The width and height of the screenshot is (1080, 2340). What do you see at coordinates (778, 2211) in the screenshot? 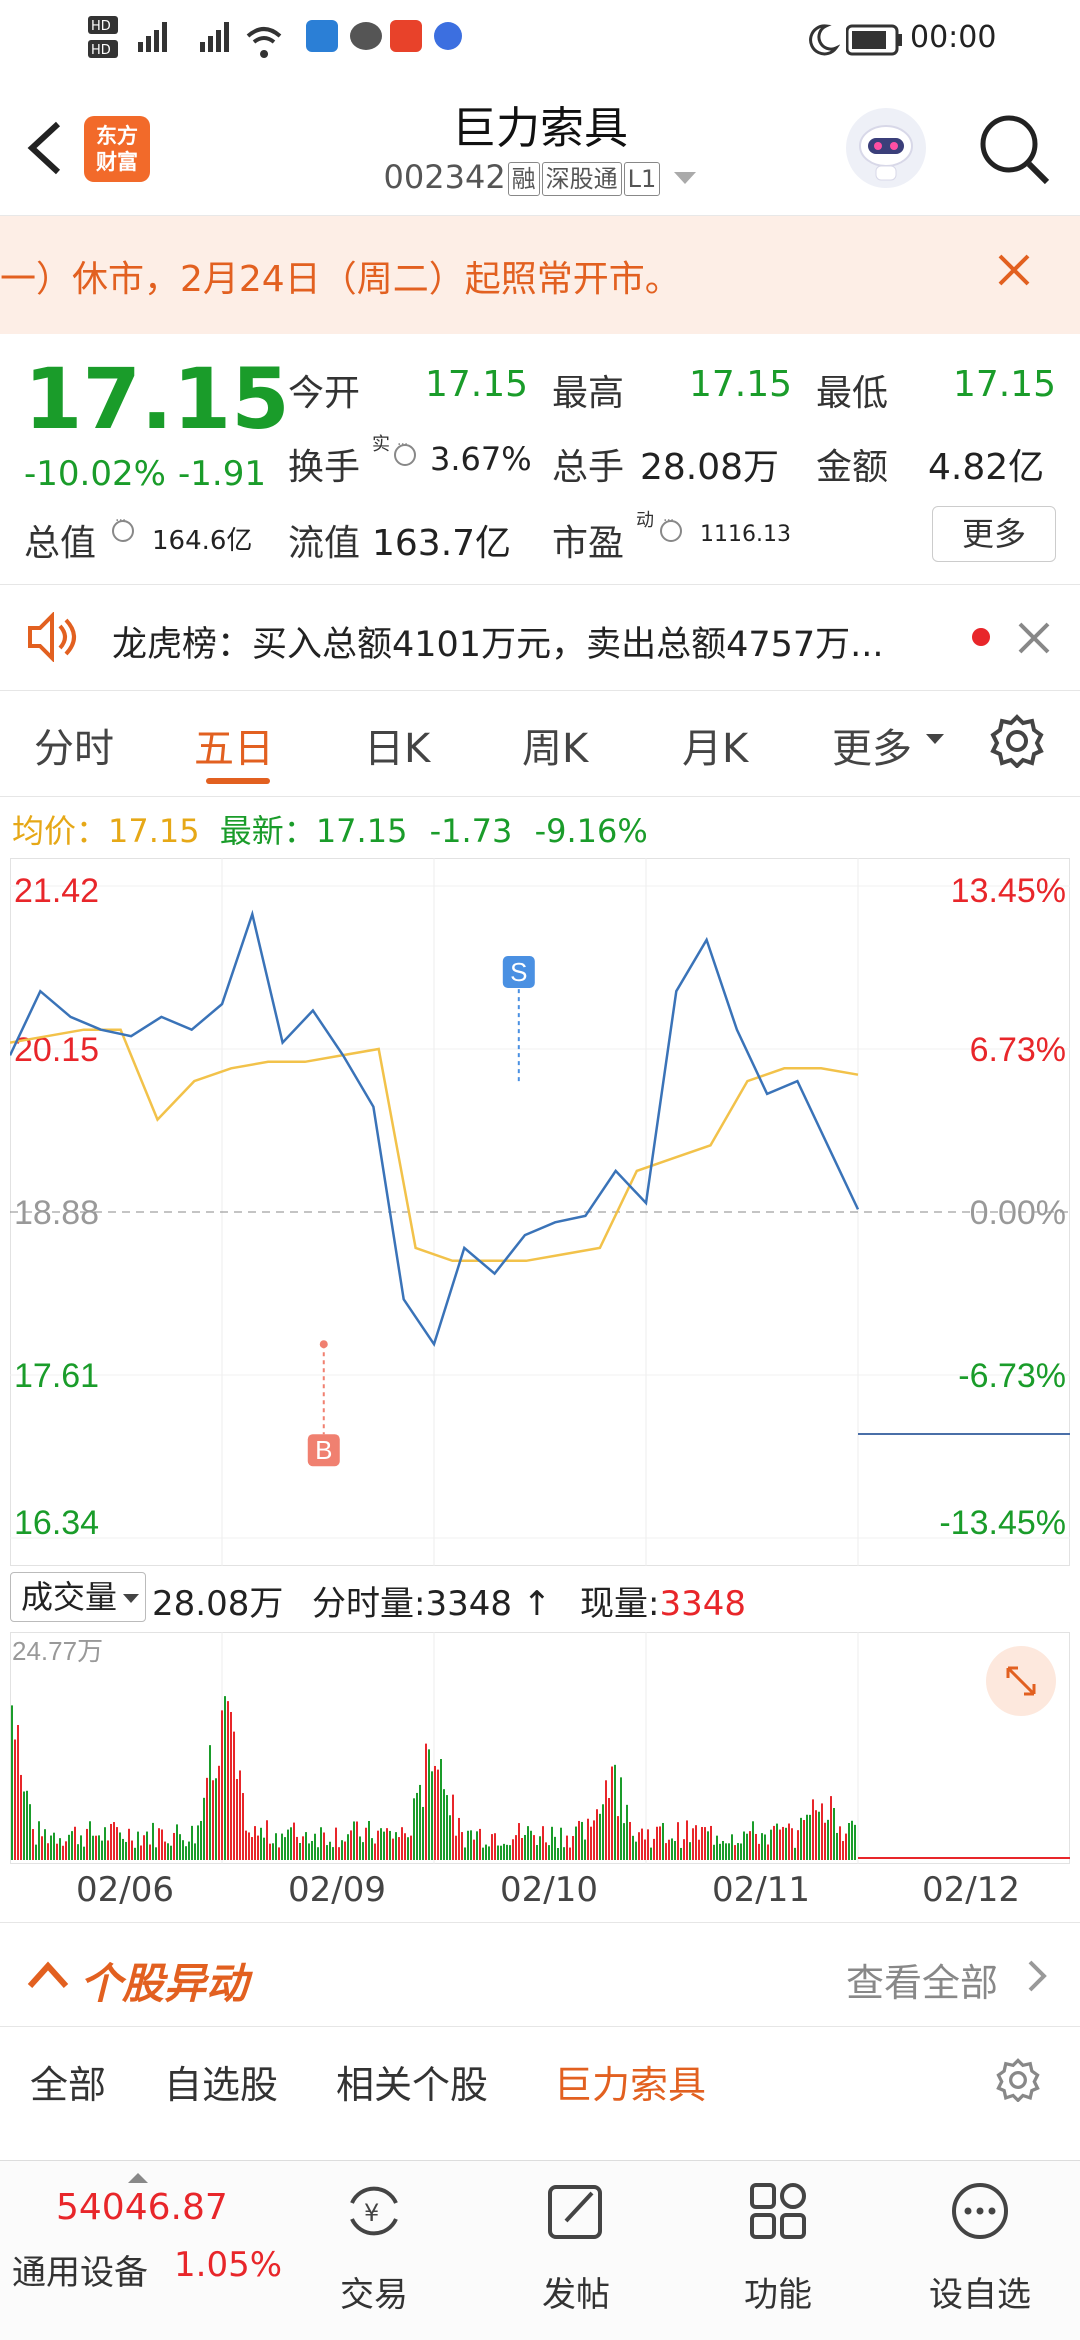
I see `grid-apps-icon` at bounding box center [778, 2211].